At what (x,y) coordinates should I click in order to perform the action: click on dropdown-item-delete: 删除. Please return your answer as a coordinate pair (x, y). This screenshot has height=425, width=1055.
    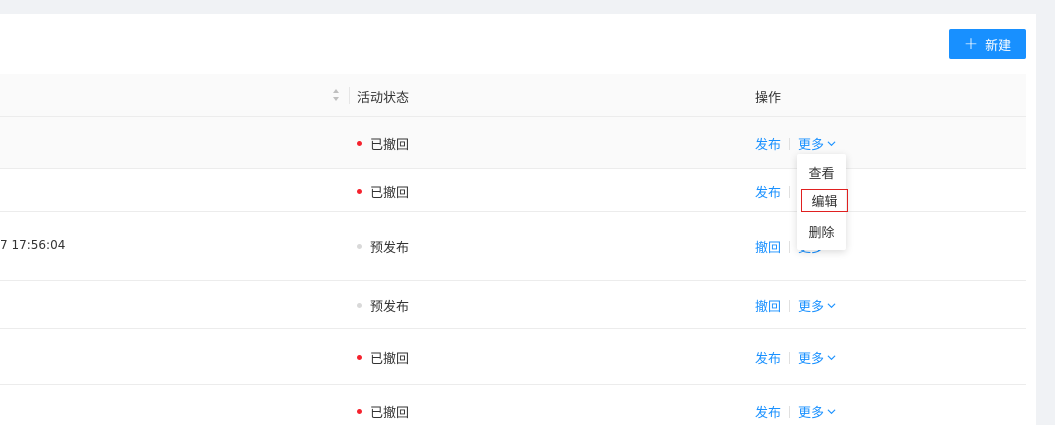
    Looking at the image, I should click on (821, 231).